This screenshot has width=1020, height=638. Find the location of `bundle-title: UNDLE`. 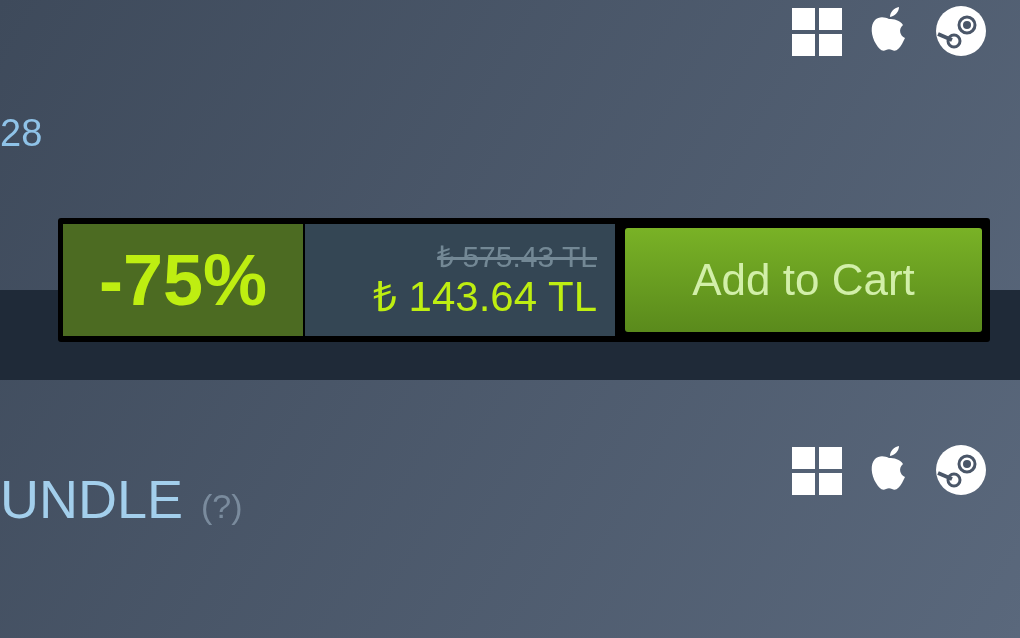

bundle-title: UNDLE is located at coordinates (92, 499).